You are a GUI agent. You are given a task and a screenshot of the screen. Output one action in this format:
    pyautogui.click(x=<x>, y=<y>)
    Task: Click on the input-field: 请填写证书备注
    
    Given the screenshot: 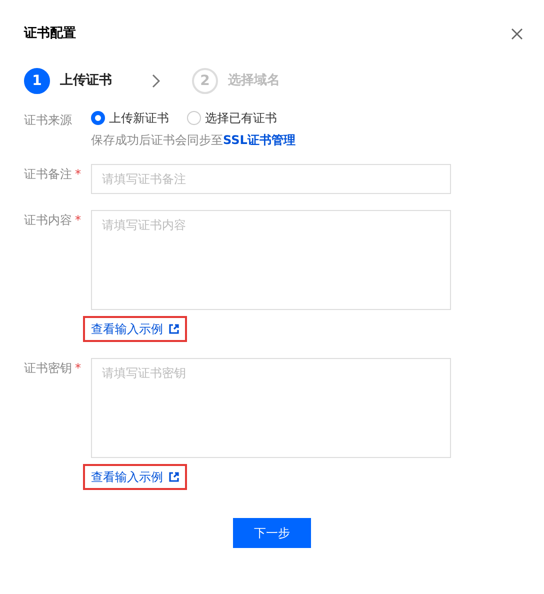 What is the action you would take?
    pyautogui.click(x=271, y=179)
    